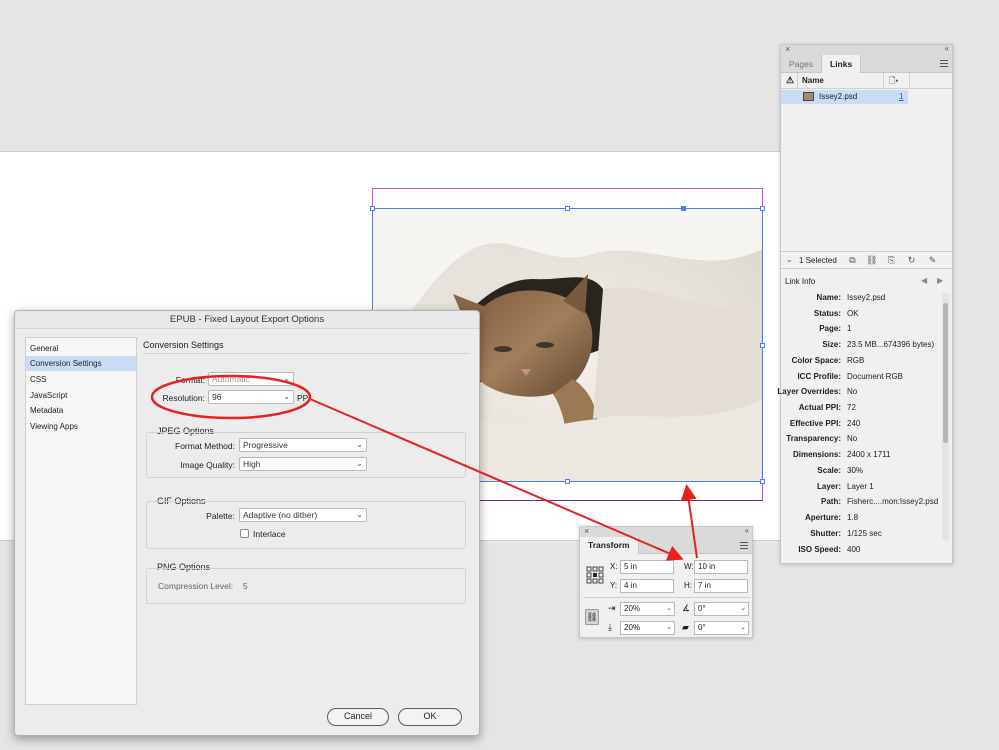 The width and height of the screenshot is (999, 750). What do you see at coordinates (183, 345) in the screenshot?
I see `section-title: Conversion Settings` at bounding box center [183, 345].